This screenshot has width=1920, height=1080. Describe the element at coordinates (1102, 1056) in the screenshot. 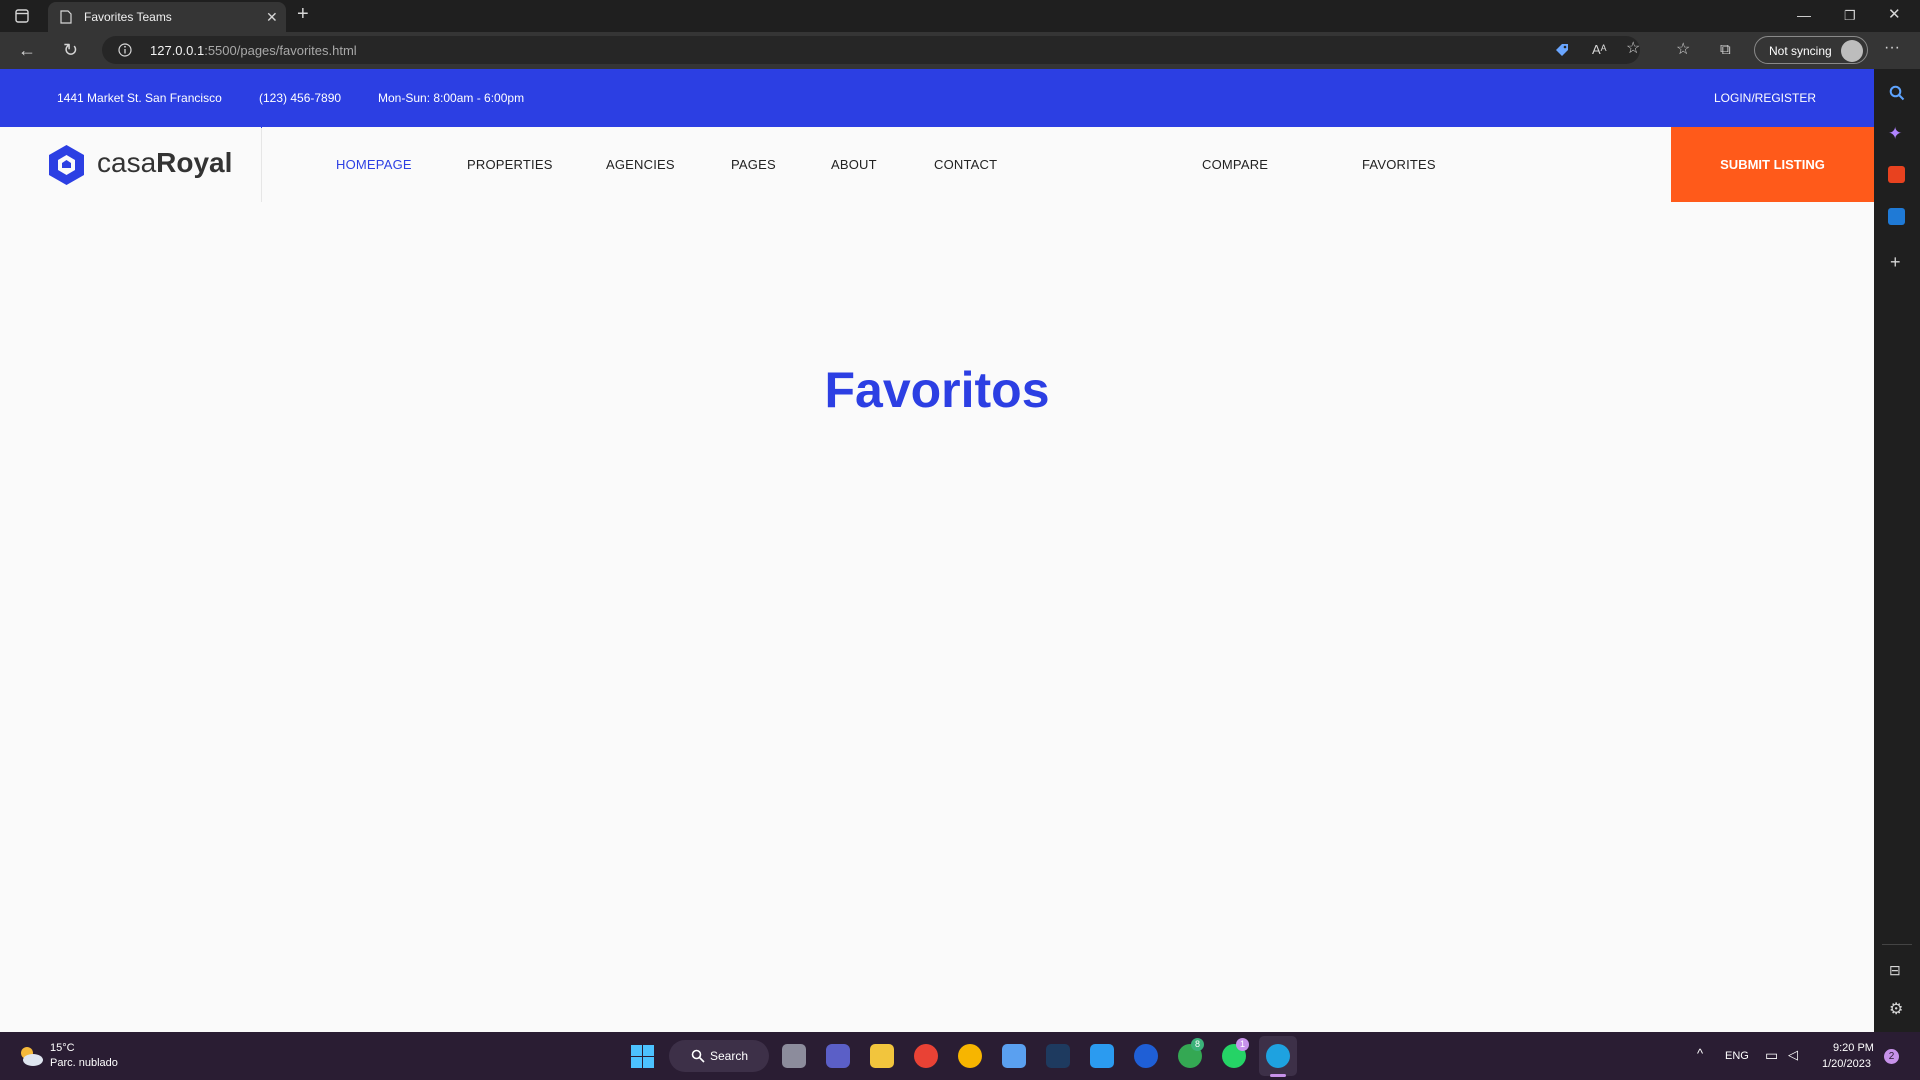

I see `vscode-icon` at that location.